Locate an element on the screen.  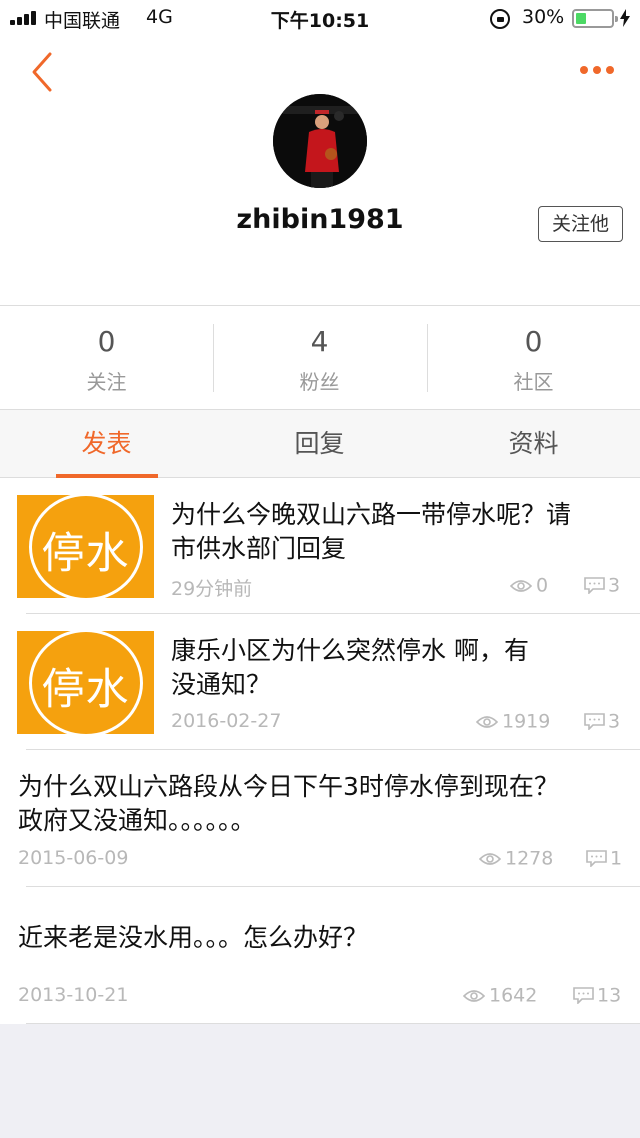
stats-bar: 0 关注 4 粉丝 0 社区 is located at coordinates (320, 357).